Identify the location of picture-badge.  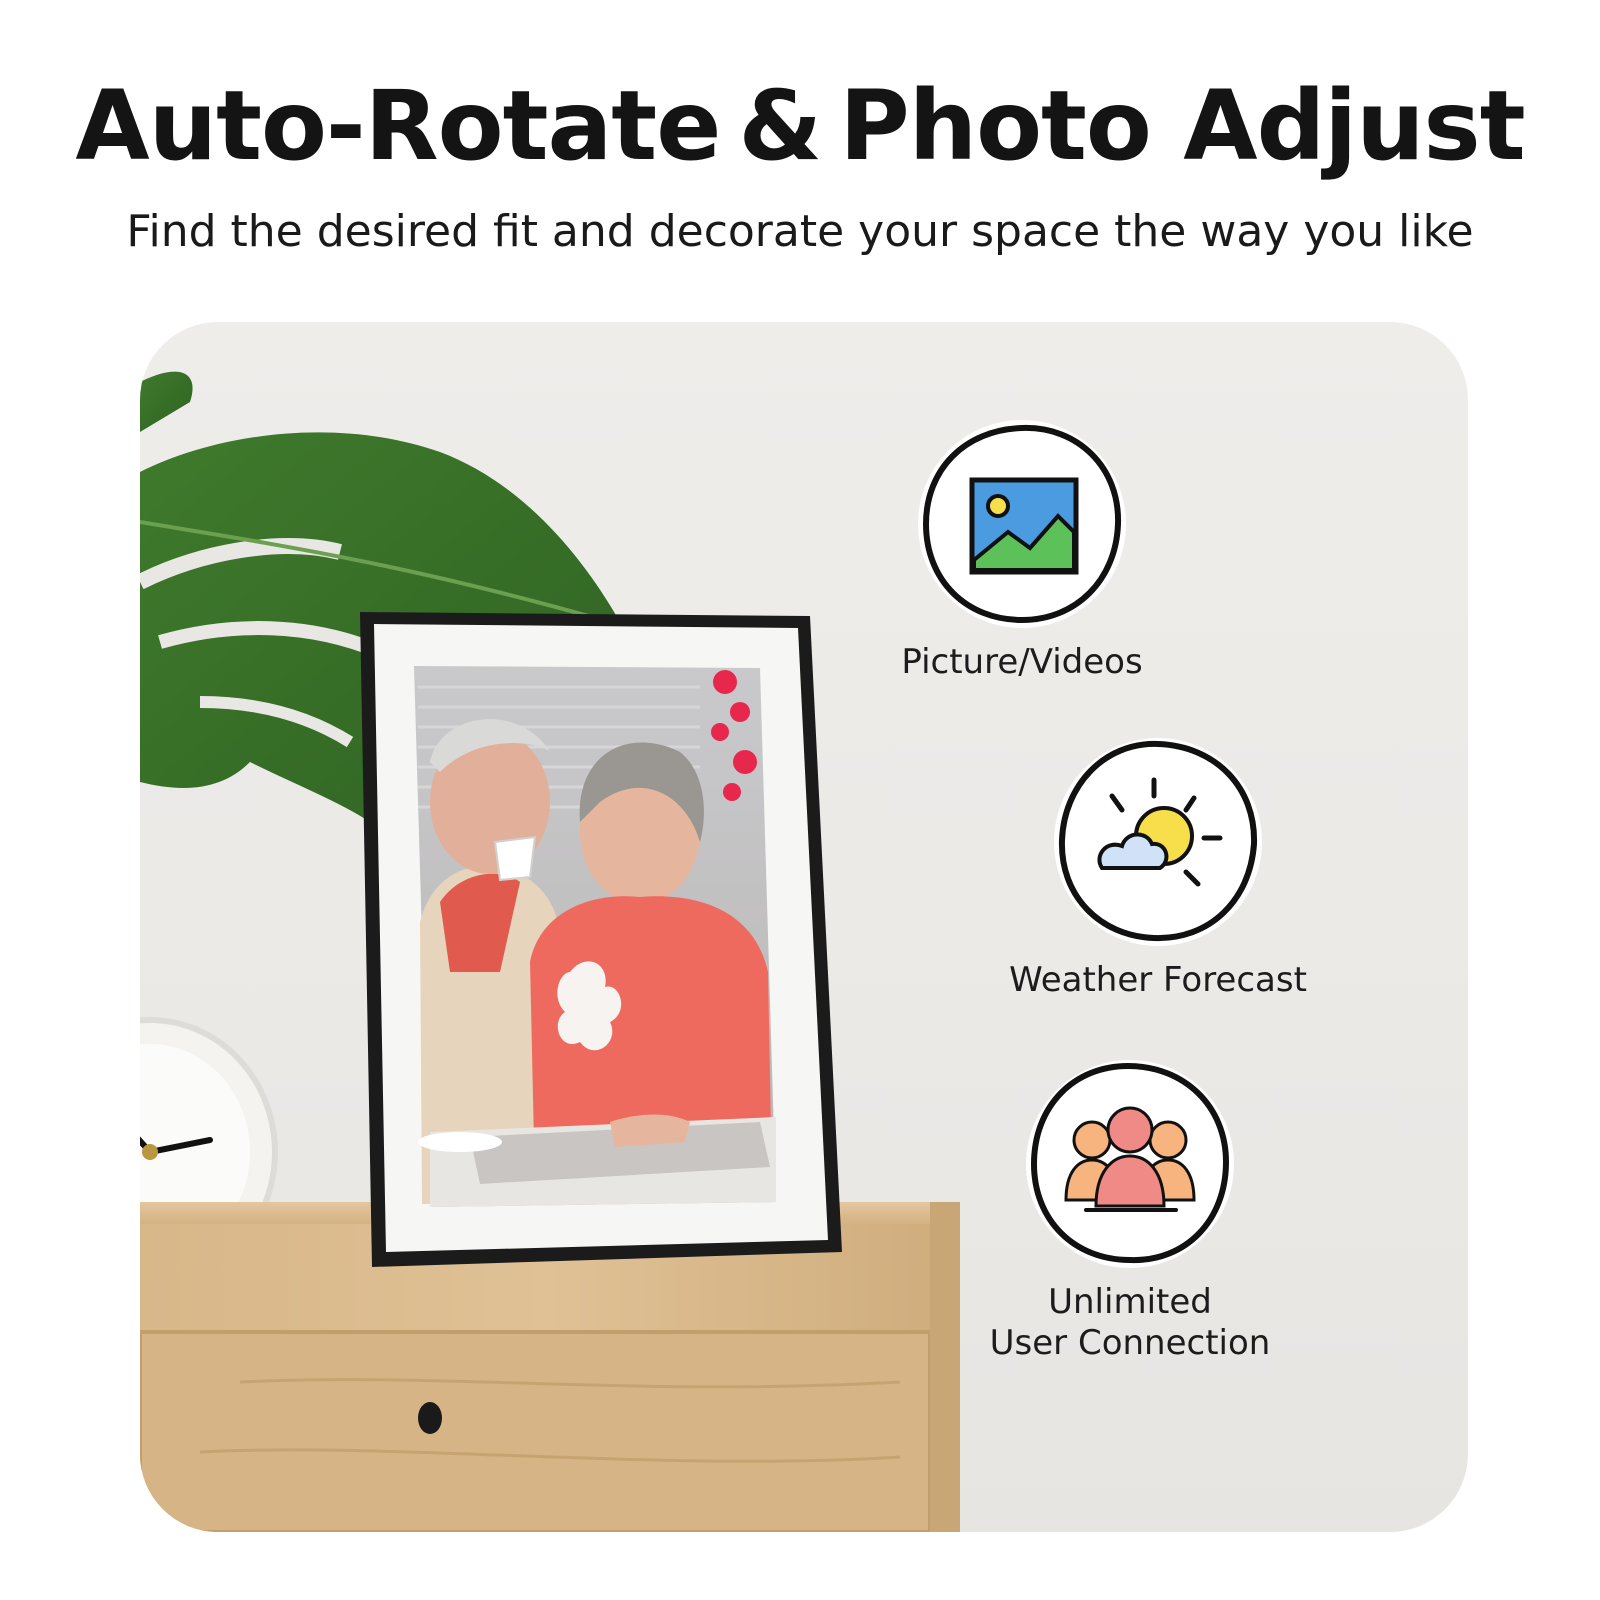
(1022, 524).